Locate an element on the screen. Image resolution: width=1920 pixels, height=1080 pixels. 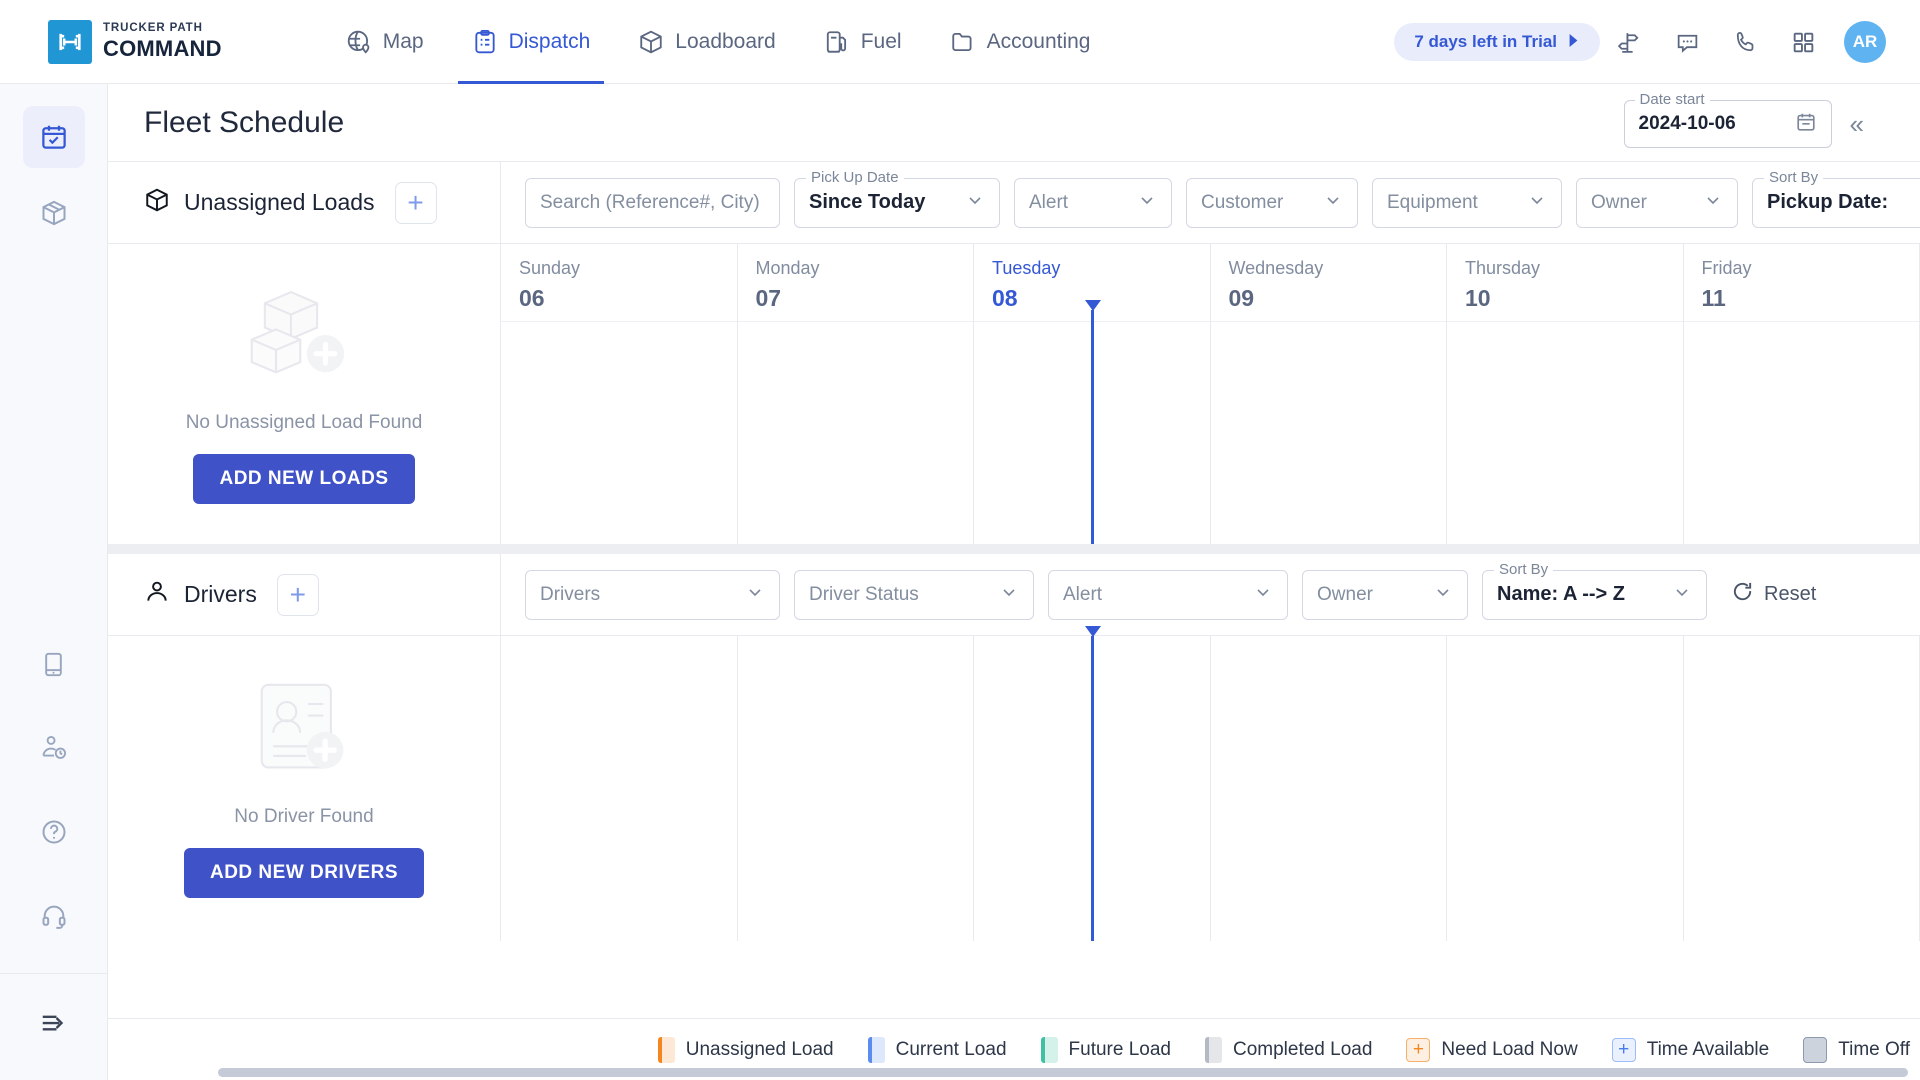
driver-card-add-icon is located at coordinates (304, 731).